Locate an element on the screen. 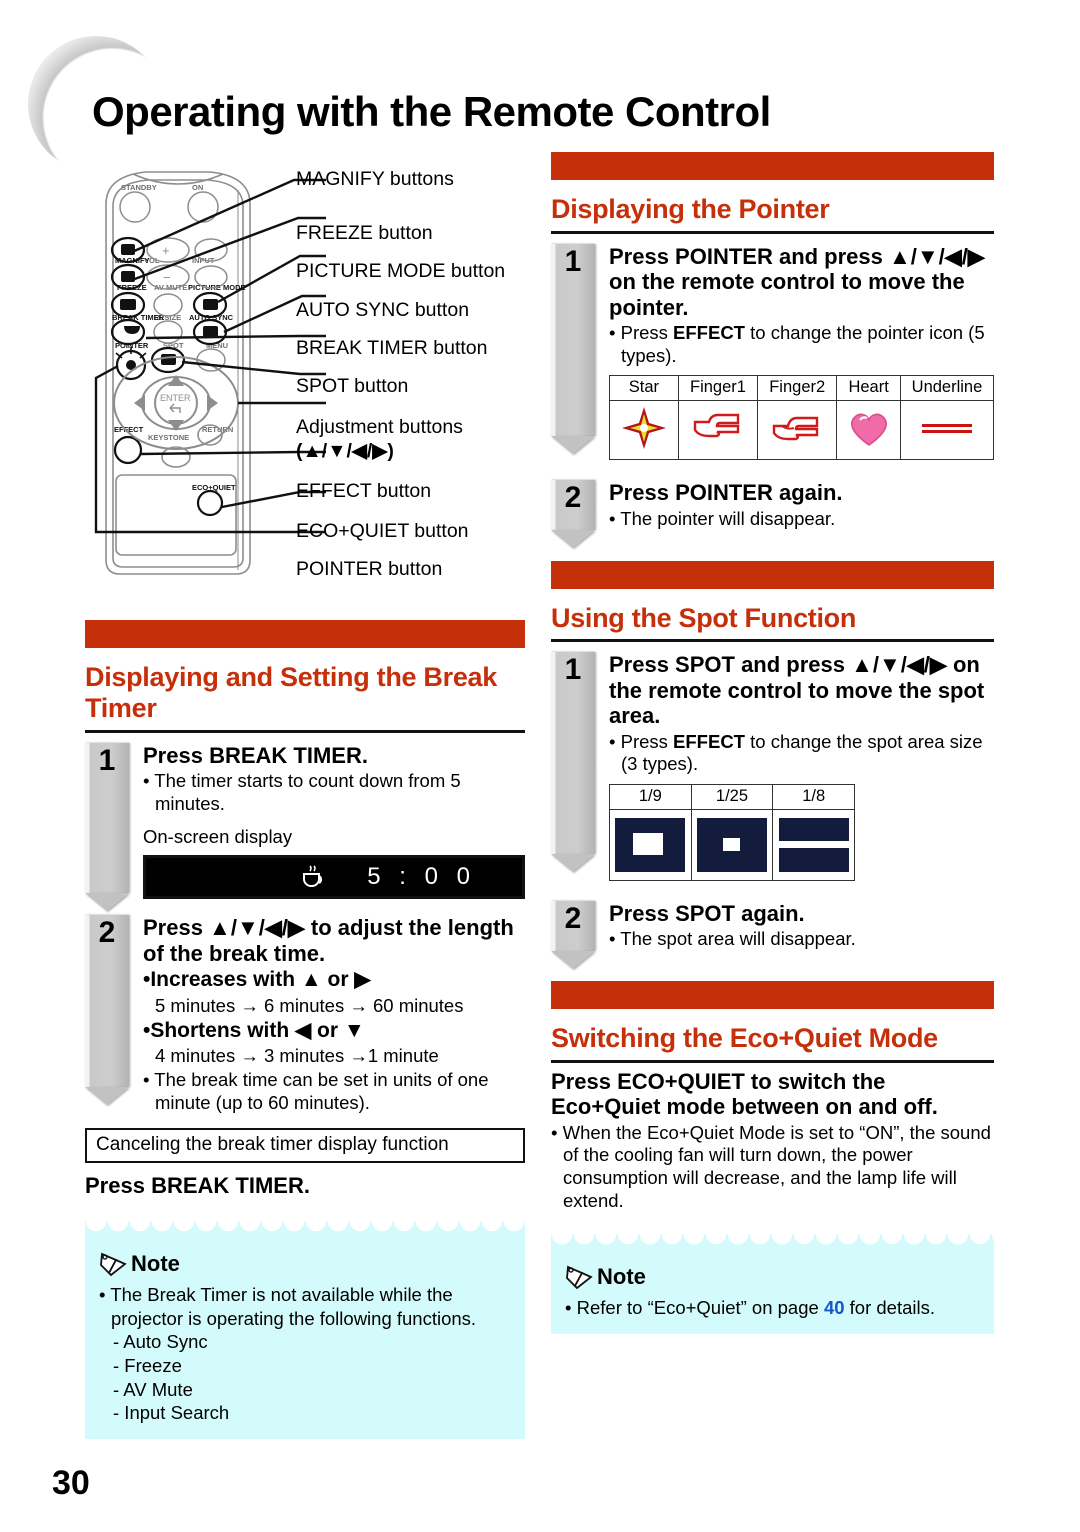 The height and width of the screenshot is (1532, 1080). callout-adjustment: Adjustment buttons is located at coordinates (379, 427).